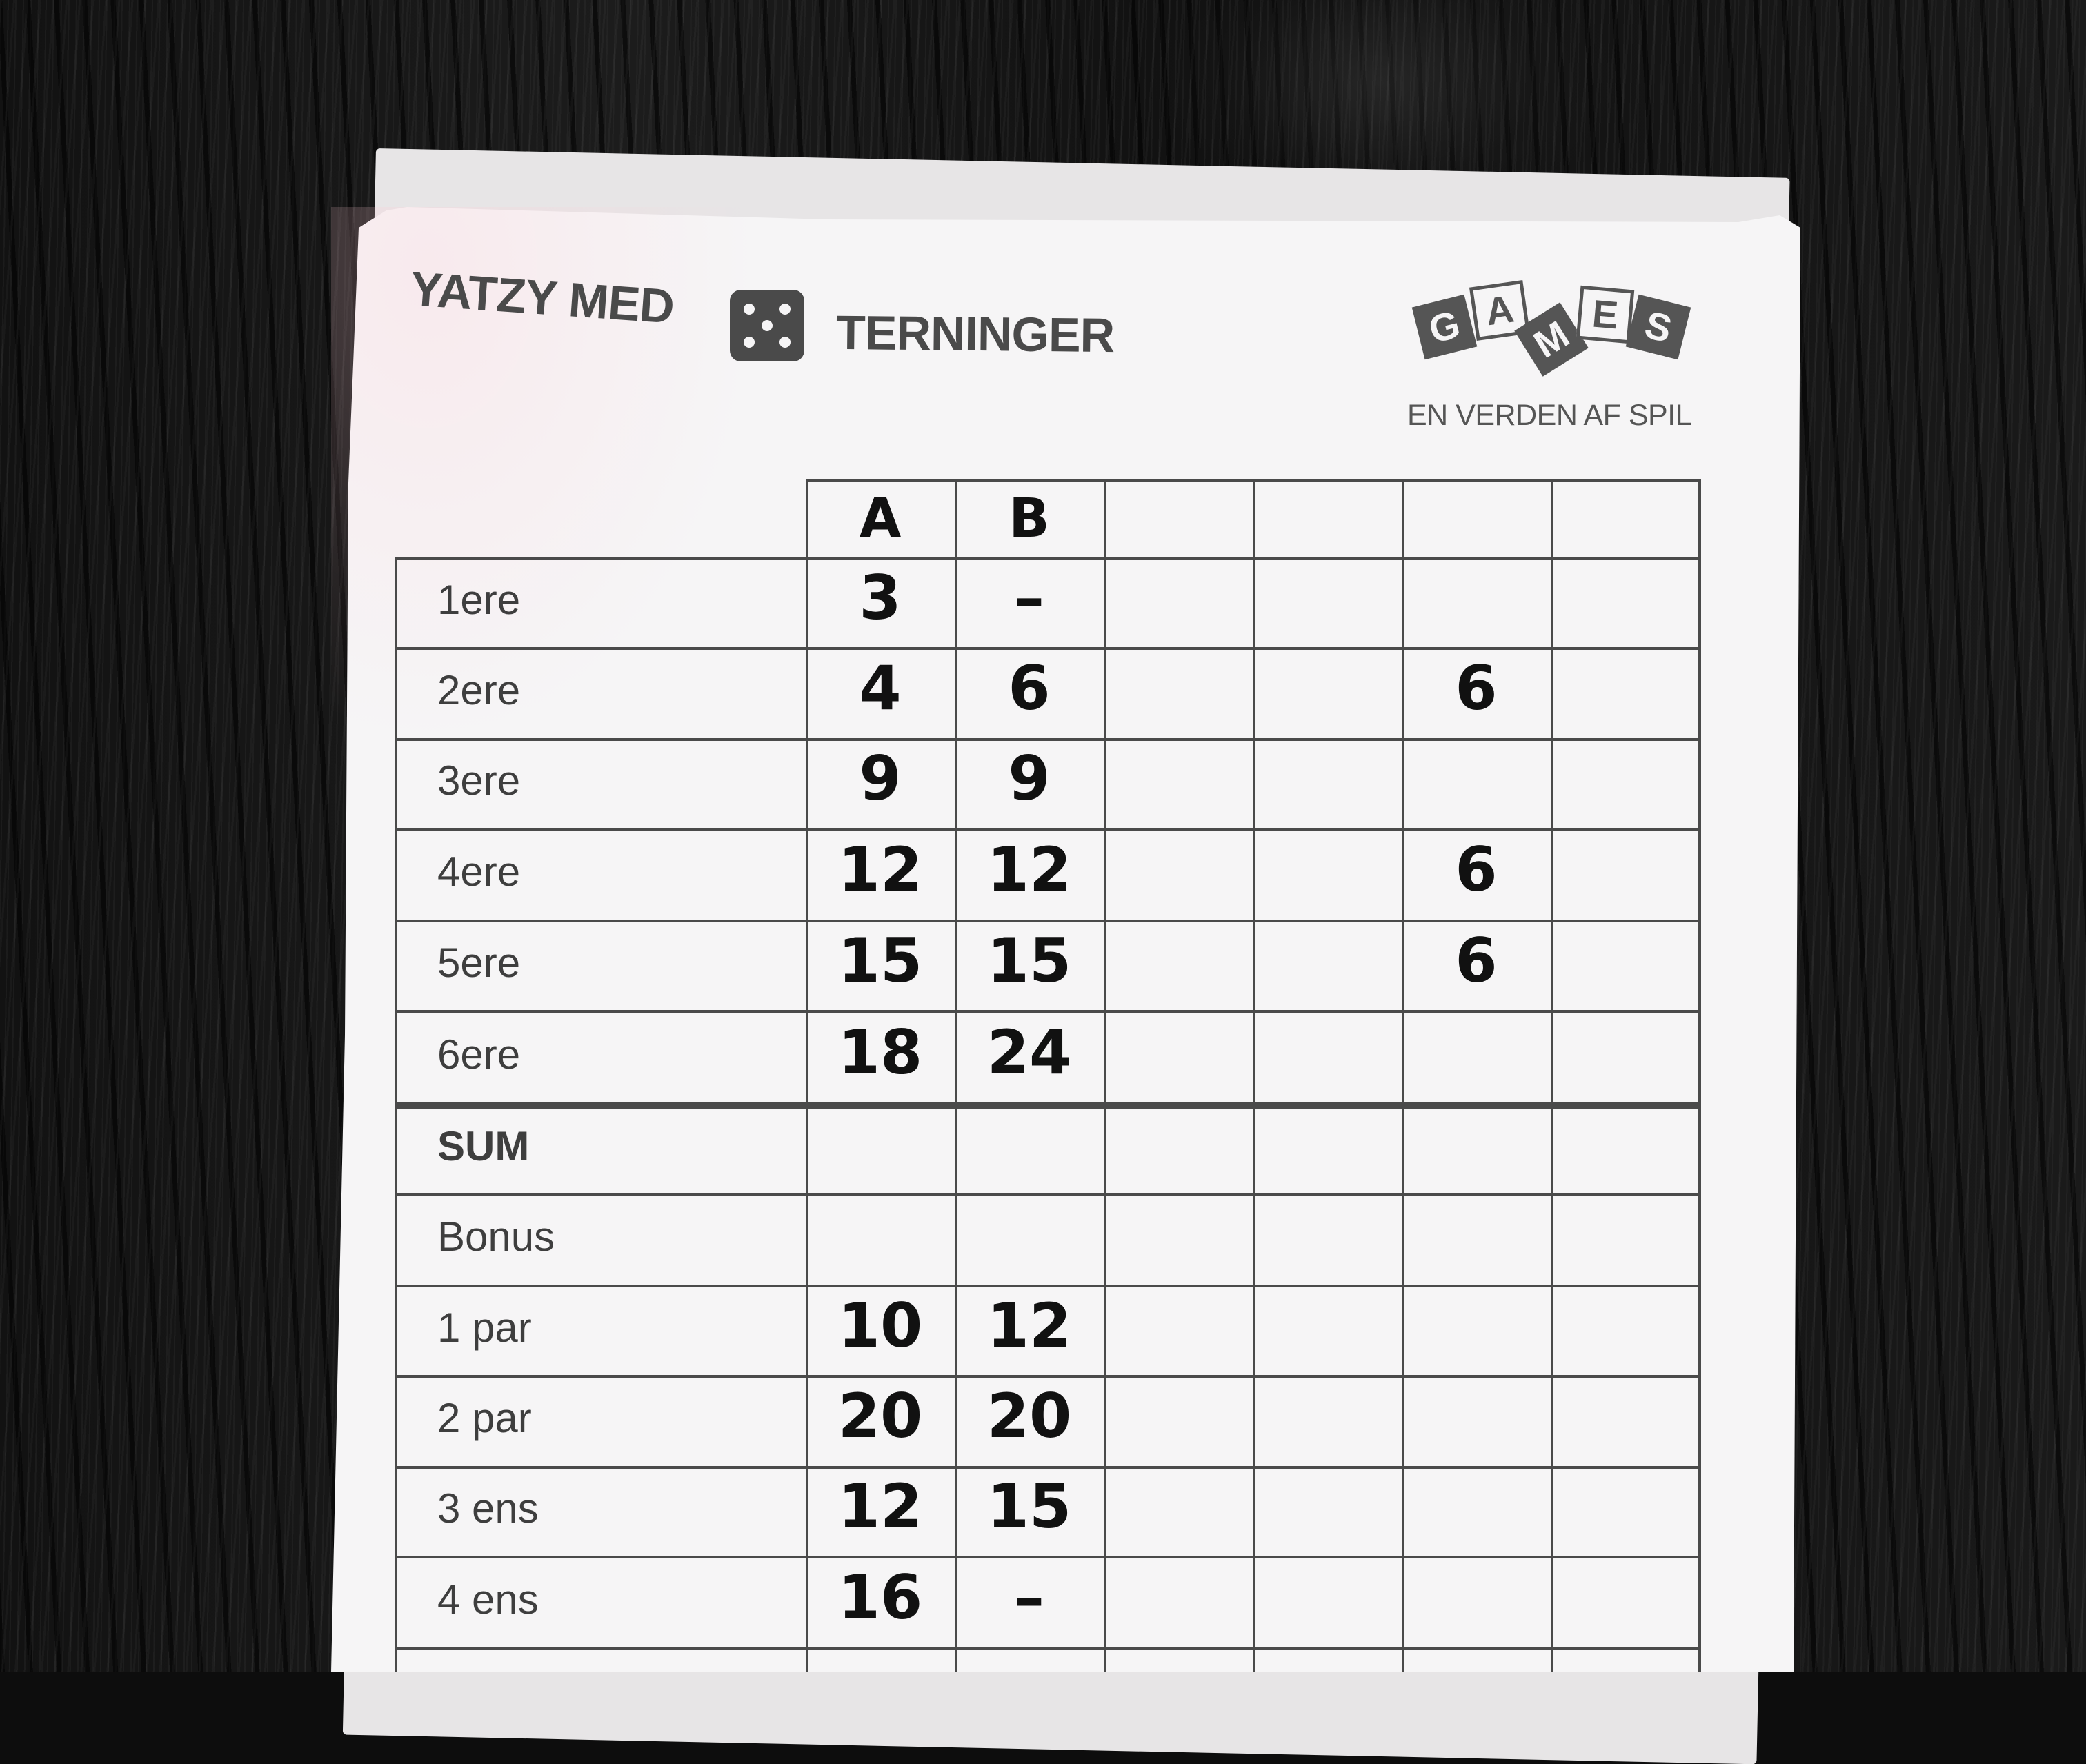 Image resolution: width=2086 pixels, height=1764 pixels. What do you see at coordinates (1029, 1052) in the screenshot?
I see `score-cell: 24` at bounding box center [1029, 1052].